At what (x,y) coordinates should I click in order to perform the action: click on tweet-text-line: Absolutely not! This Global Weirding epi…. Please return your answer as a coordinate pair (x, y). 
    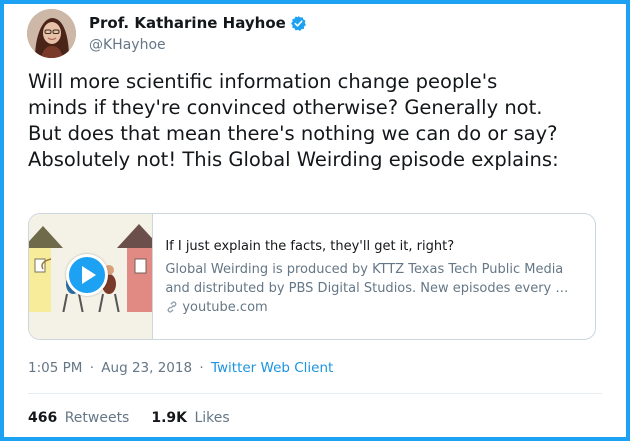
    Looking at the image, I should click on (293, 159).